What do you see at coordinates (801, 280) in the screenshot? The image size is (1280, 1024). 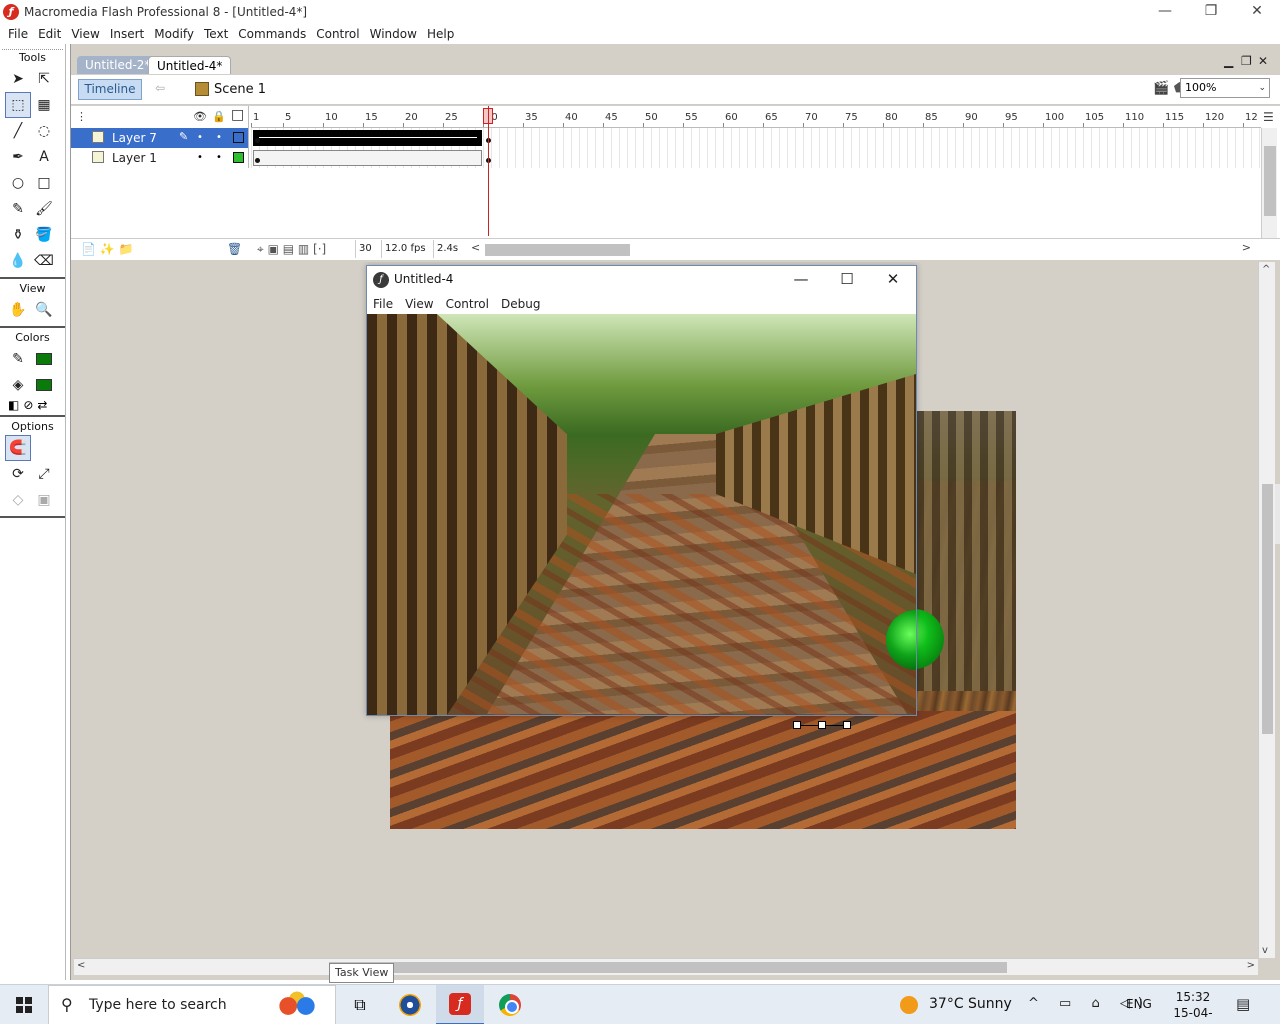 I see `swf-minimize-button: —` at bounding box center [801, 280].